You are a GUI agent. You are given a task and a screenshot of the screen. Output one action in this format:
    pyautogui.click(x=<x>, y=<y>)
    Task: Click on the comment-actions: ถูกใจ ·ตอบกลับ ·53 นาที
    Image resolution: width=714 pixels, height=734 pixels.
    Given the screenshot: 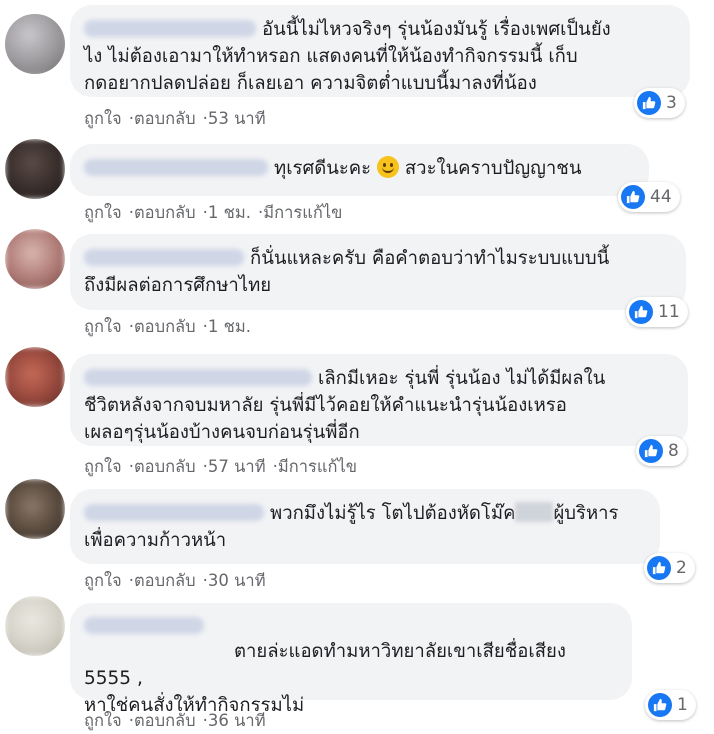 What is the action you would take?
    pyautogui.click(x=175, y=118)
    